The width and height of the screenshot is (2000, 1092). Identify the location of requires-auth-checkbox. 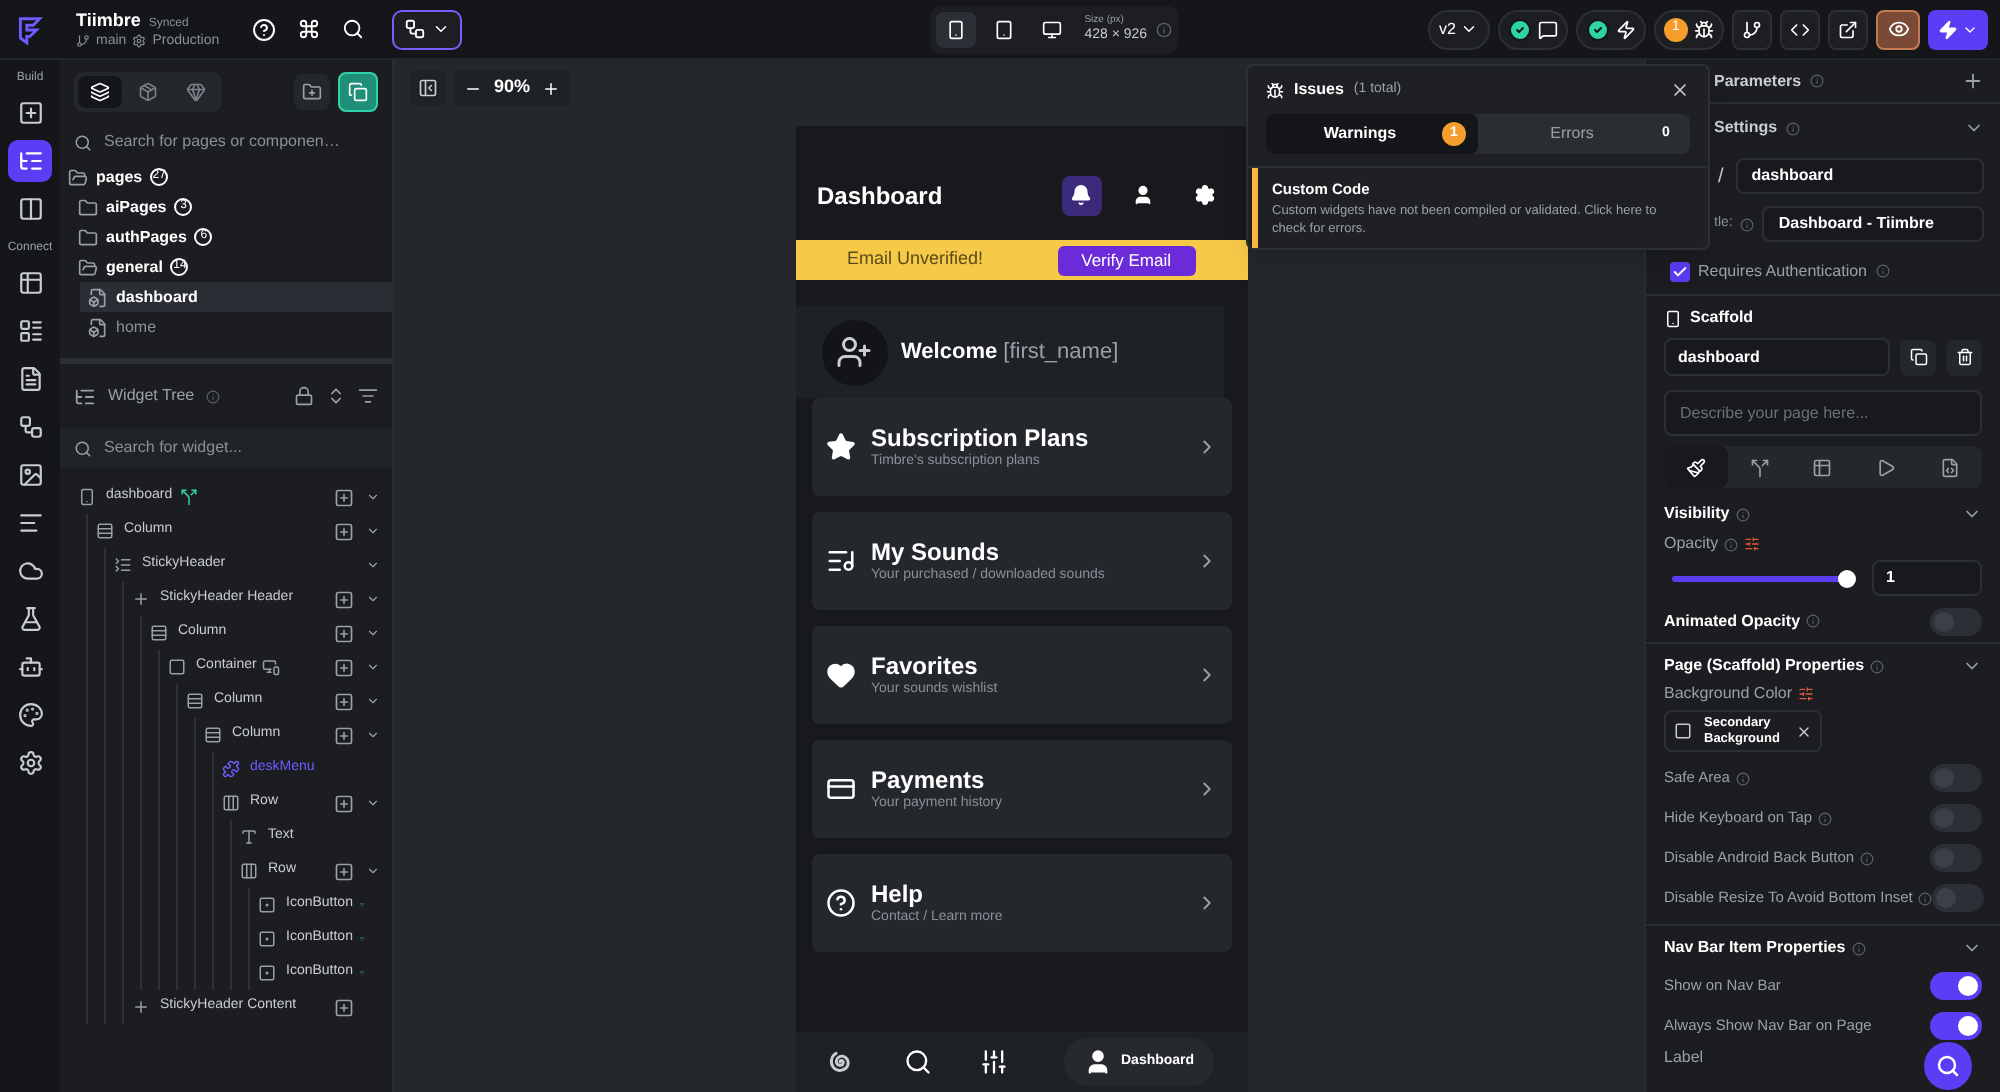
(1680, 271).